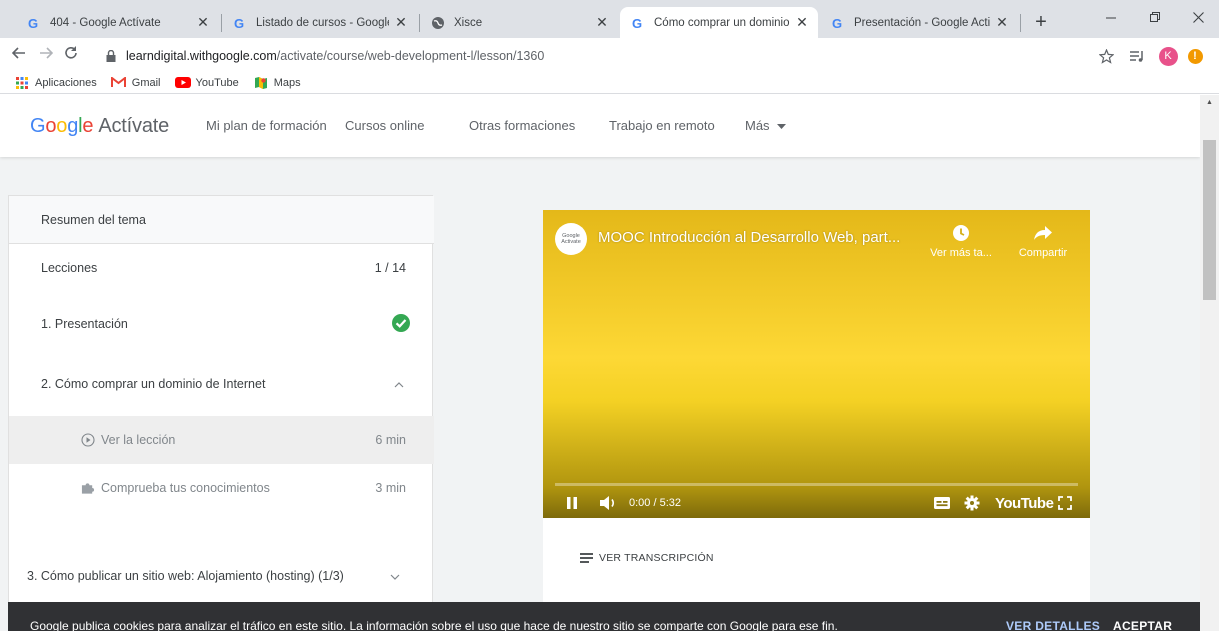 The image size is (1219, 631). I want to click on forward-button, so click(46, 56).